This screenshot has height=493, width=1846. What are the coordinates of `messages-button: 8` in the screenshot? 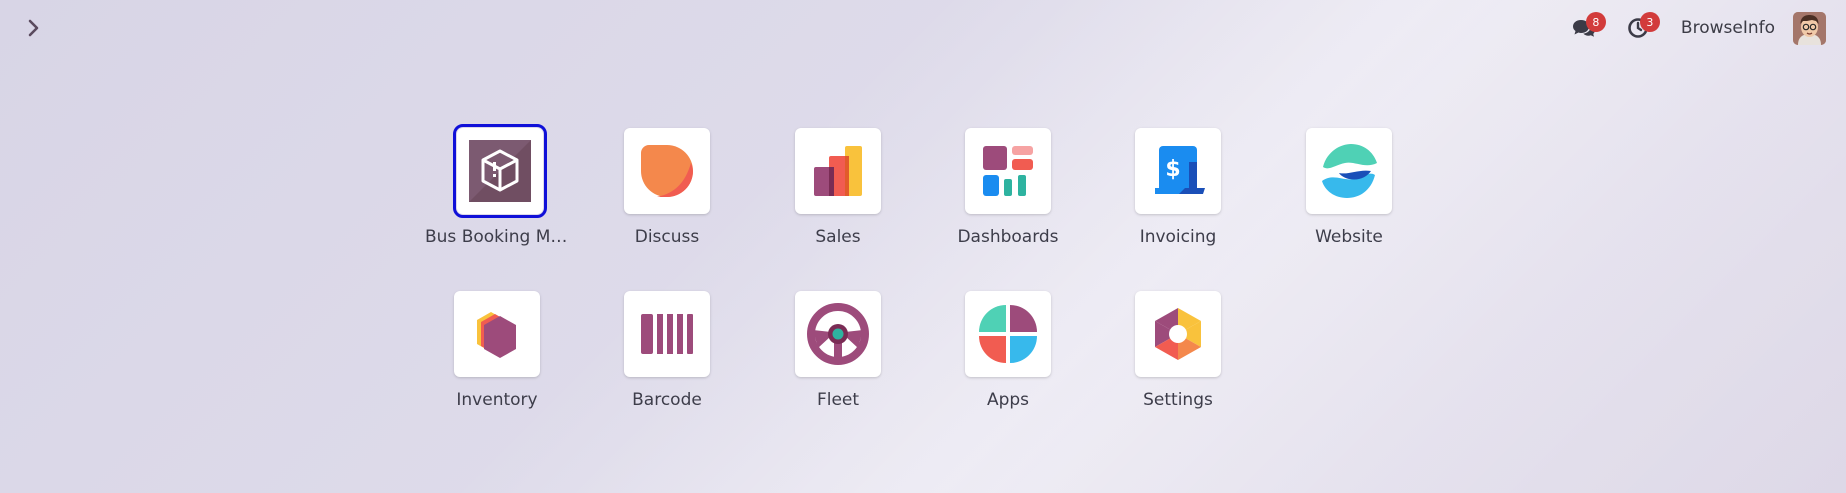 It's located at (1588, 26).